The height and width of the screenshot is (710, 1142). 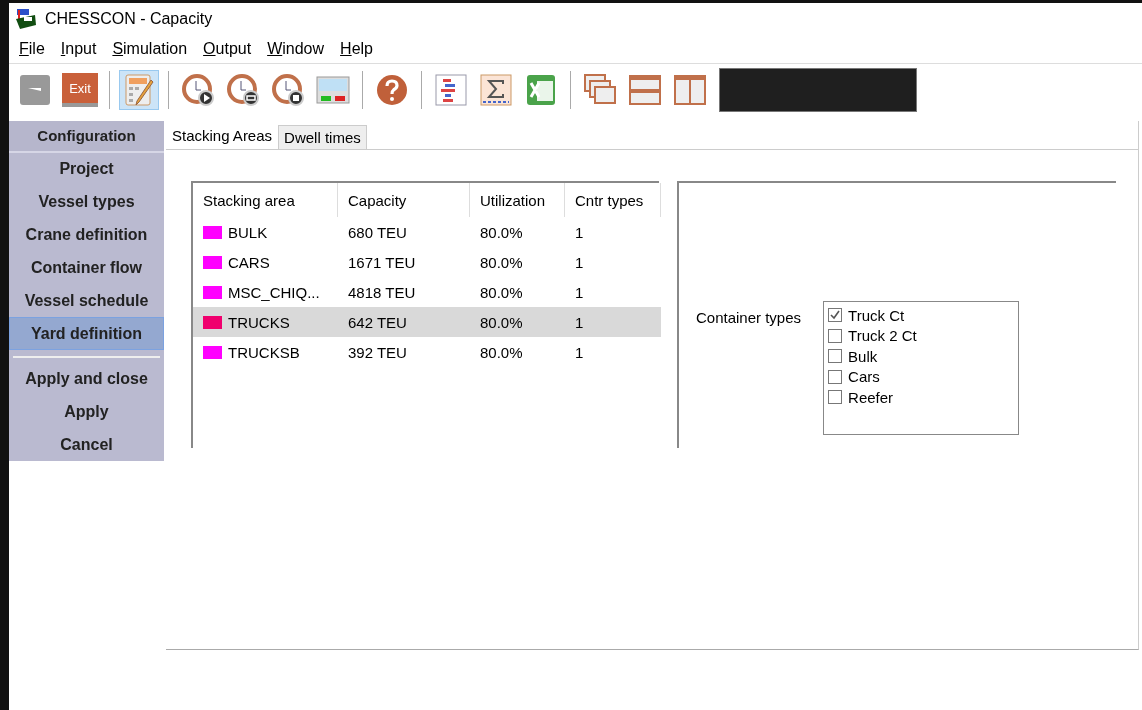 I want to click on table-cell-text: 680 TEU, so click(x=377, y=232).